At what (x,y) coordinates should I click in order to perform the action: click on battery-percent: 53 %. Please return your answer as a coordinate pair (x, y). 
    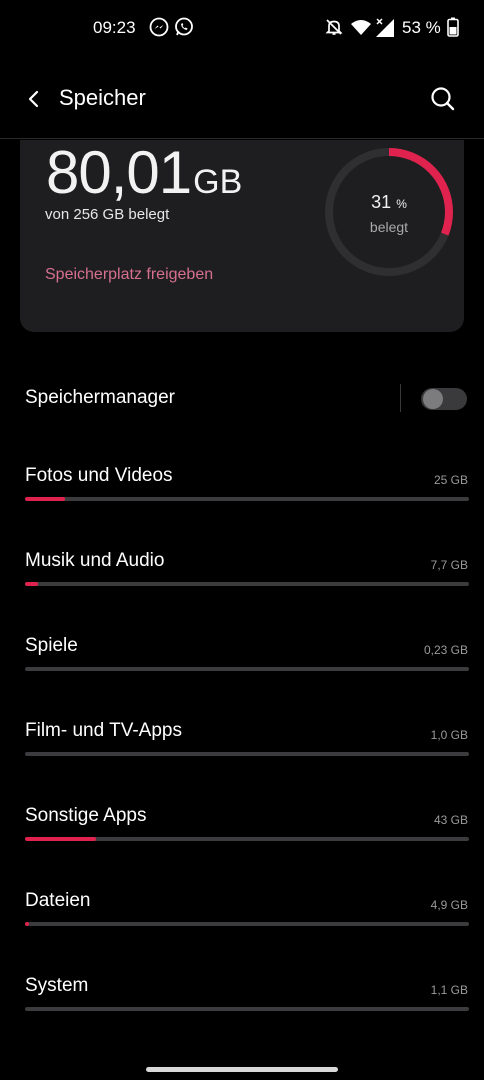
    Looking at the image, I should click on (421, 27).